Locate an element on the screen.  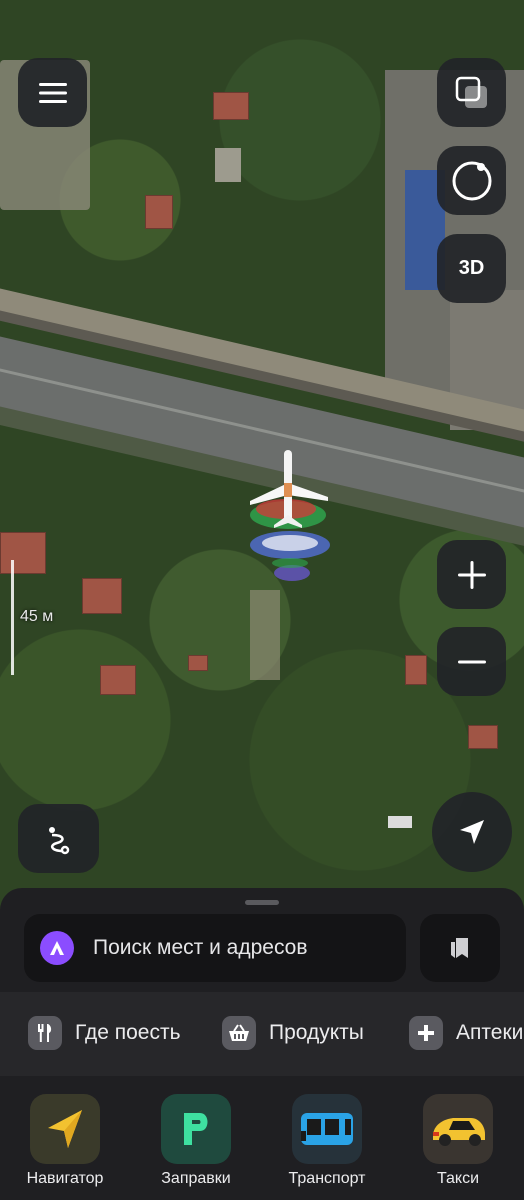
mode-3d-button: 3D is located at coordinates (471, 268).